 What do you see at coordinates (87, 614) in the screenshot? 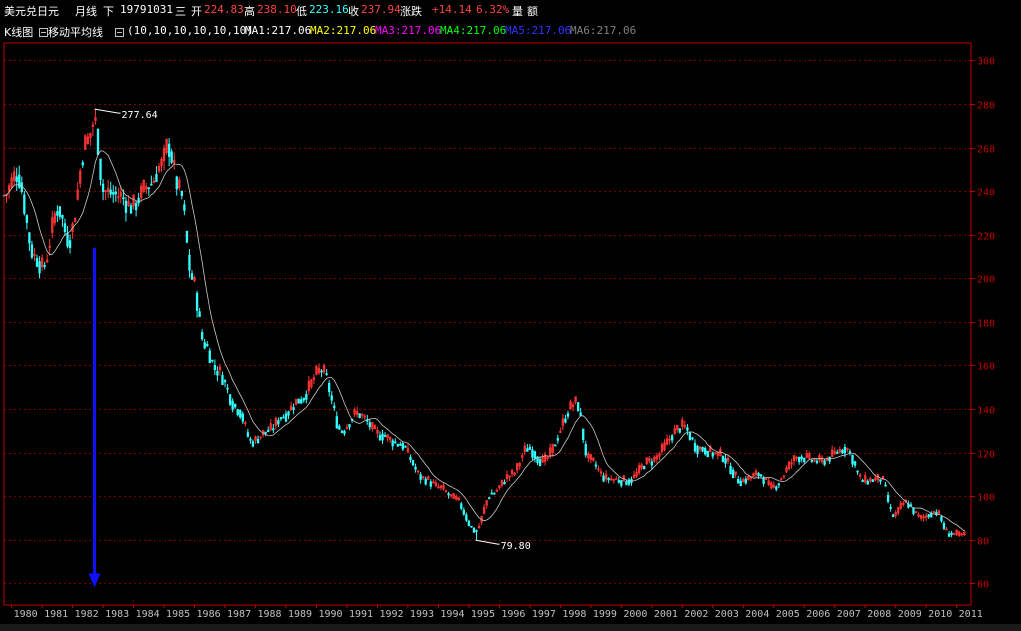
I see `x-tick-label: 1982` at bounding box center [87, 614].